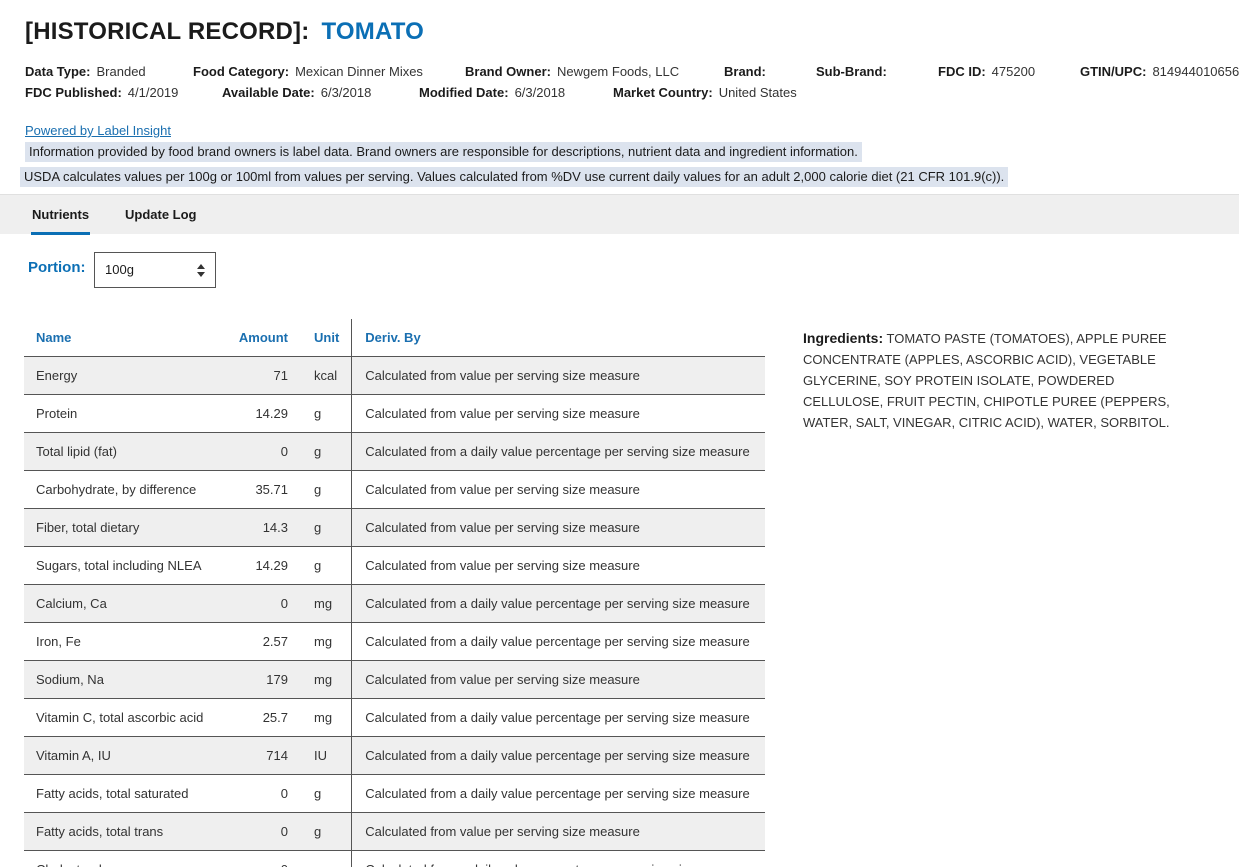  I want to click on nutrient-name: Iron, Fe, so click(122, 641).